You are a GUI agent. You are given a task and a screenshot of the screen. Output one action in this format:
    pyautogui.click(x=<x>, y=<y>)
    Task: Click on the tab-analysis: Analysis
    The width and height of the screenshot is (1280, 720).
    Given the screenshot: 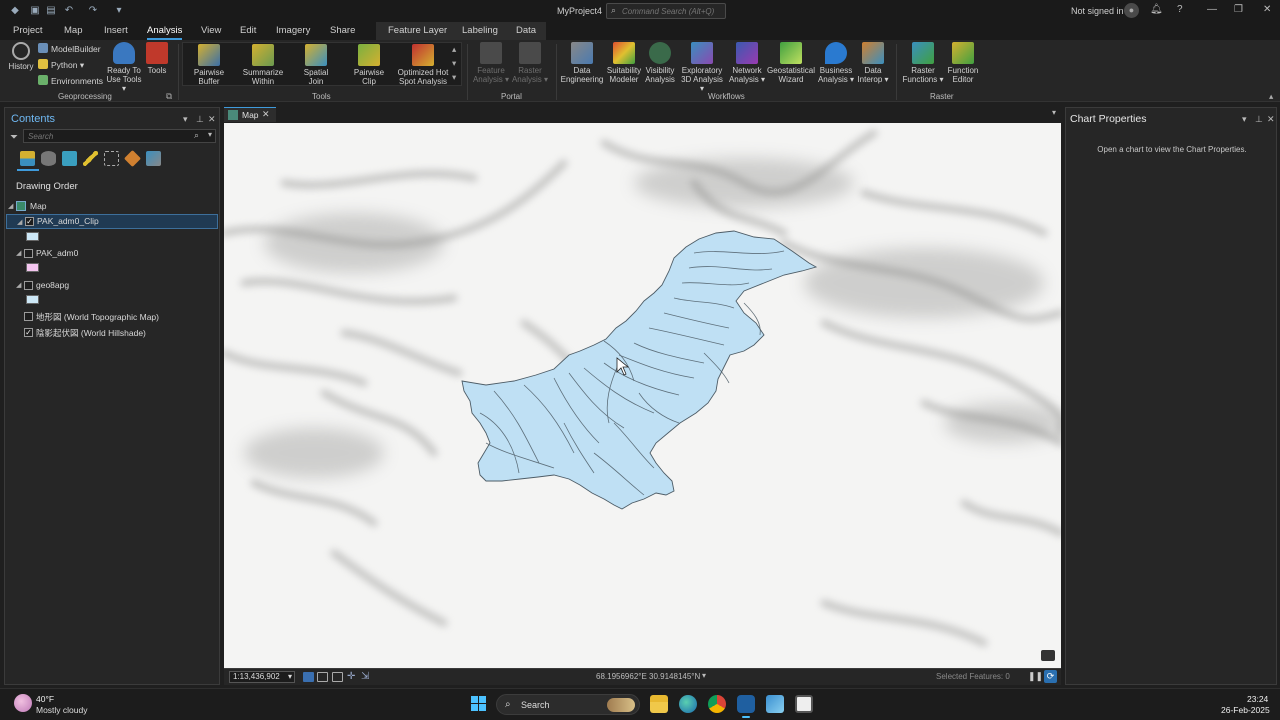 What is the action you would take?
    pyautogui.click(x=165, y=32)
    